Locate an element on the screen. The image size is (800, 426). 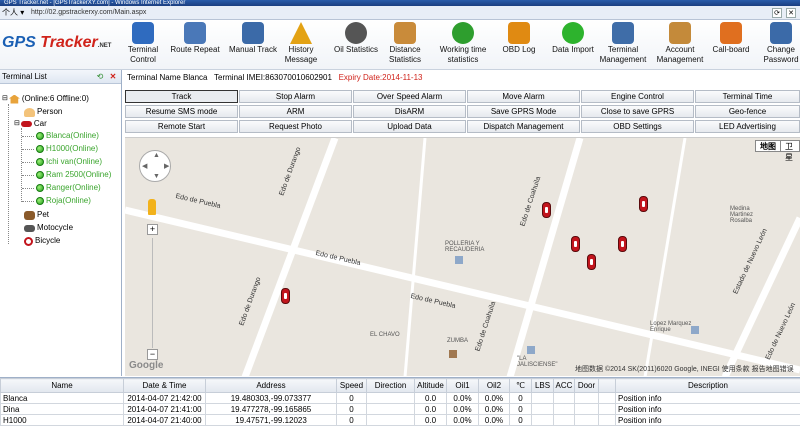
zoom-out-button: − is located at coordinates (152, 354).